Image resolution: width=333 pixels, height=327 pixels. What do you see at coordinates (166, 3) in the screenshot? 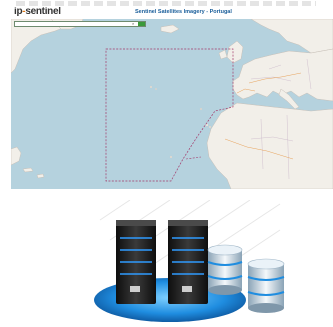
I see `cropped-header-strip` at bounding box center [166, 3].